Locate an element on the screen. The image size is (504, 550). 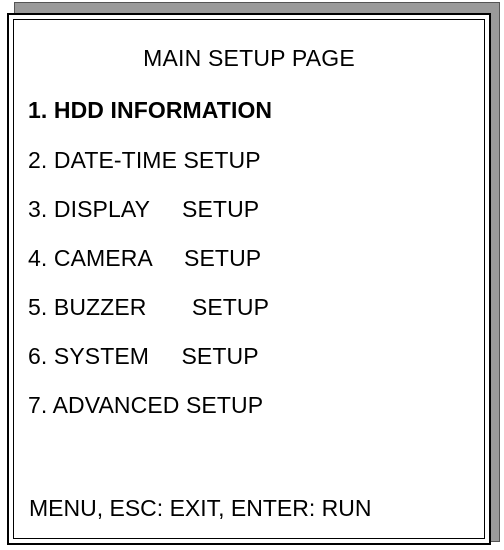
menu-item-camera-setup: 4. CAMERA SETUP is located at coordinates (144, 258).